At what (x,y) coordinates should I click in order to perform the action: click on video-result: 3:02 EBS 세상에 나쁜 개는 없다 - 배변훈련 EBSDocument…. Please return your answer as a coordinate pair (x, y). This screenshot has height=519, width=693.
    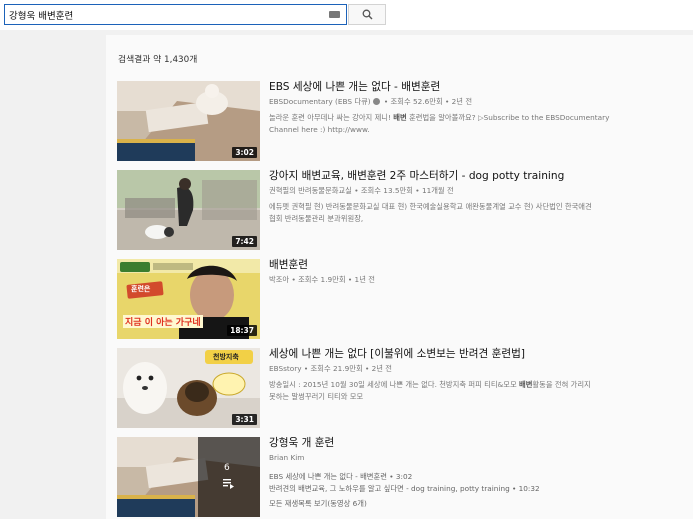
    Looking at the image, I should click on (402, 121).